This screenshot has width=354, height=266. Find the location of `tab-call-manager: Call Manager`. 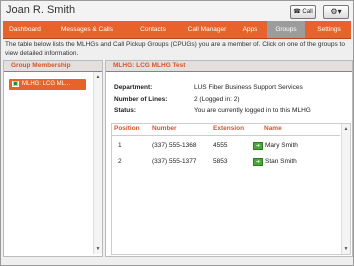

tab-call-manager: Call Manager is located at coordinates (207, 29).